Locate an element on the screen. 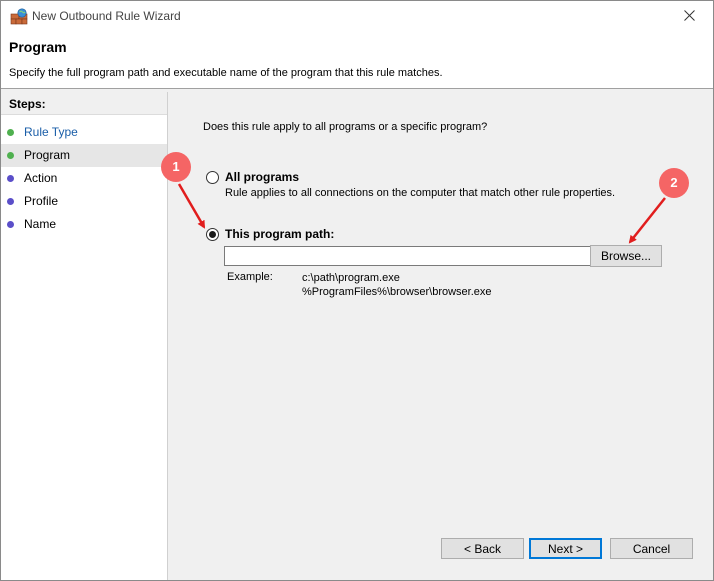  example-value: c:\path\program.exe is located at coordinates (351, 278).